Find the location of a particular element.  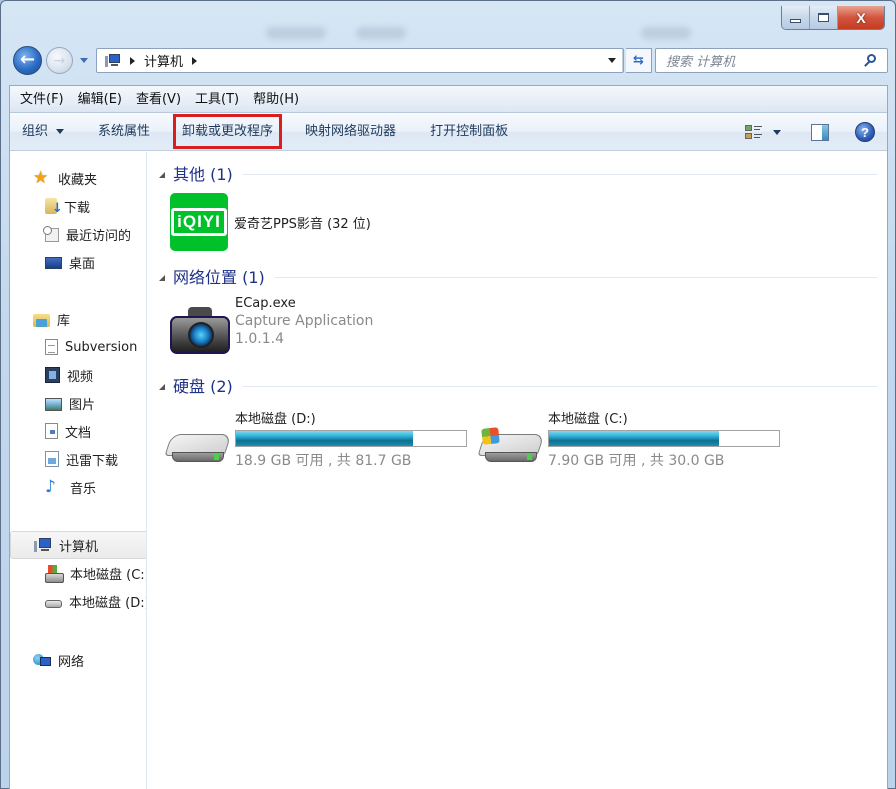

organize-button: 组织 is located at coordinates (43, 132).